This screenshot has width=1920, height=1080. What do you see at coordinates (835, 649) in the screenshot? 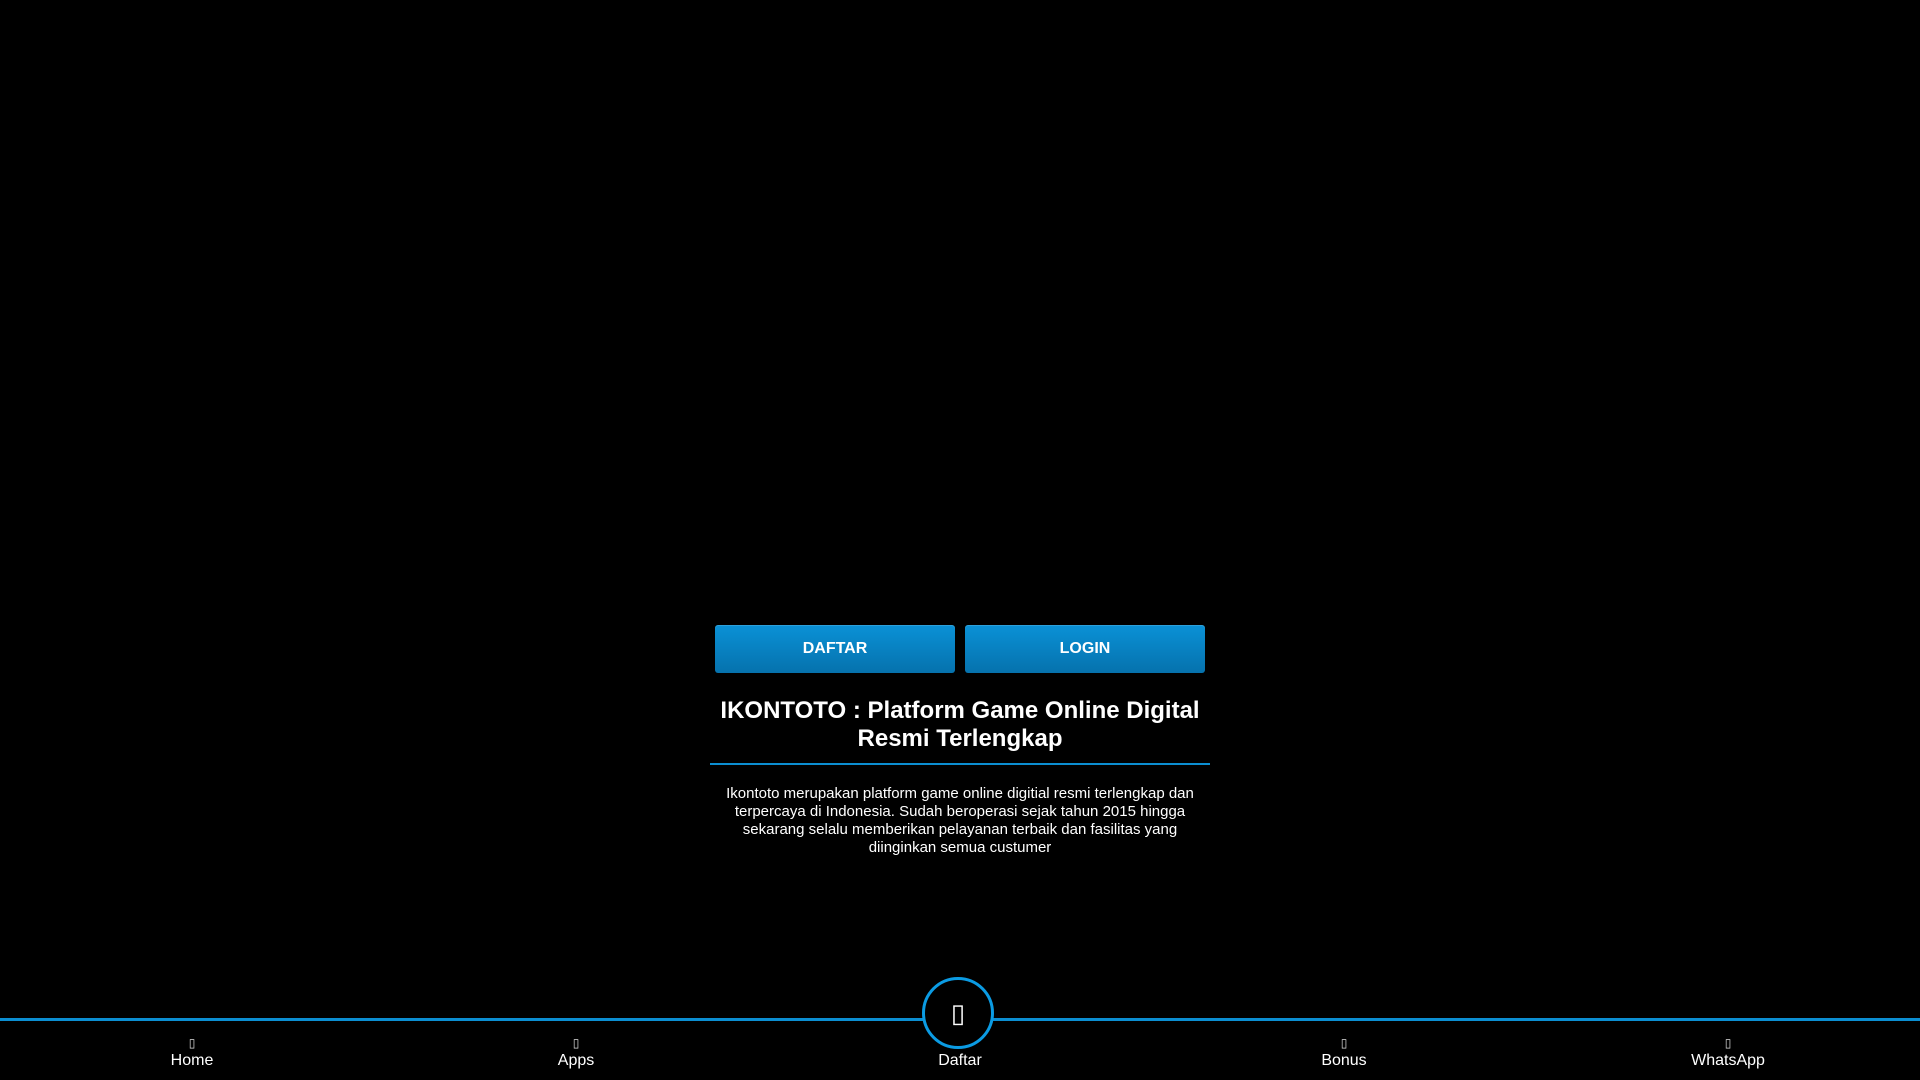
I see `register-button: DAFTAR` at bounding box center [835, 649].